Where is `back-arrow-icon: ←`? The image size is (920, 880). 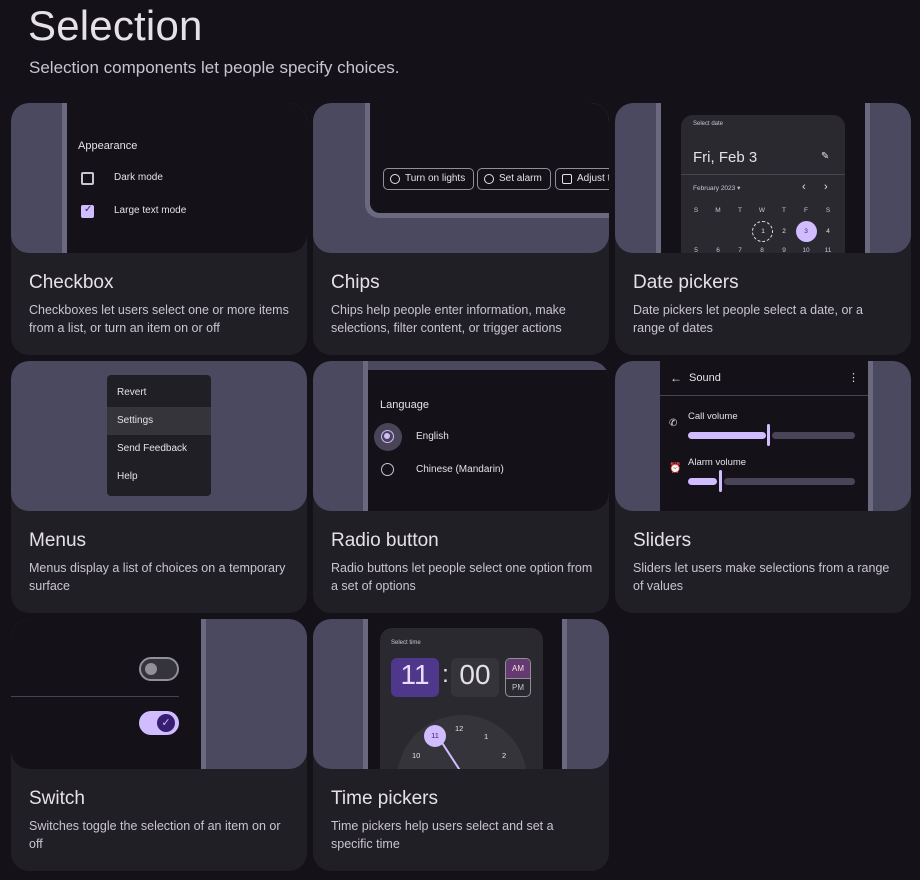
back-arrow-icon: ← is located at coordinates (676, 378).